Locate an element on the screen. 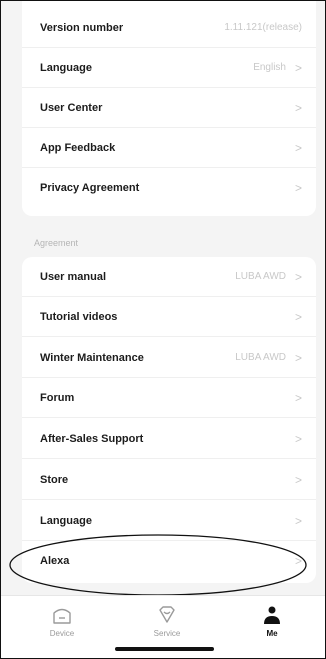  app-feedback-label: App Feedback is located at coordinates (78, 147).